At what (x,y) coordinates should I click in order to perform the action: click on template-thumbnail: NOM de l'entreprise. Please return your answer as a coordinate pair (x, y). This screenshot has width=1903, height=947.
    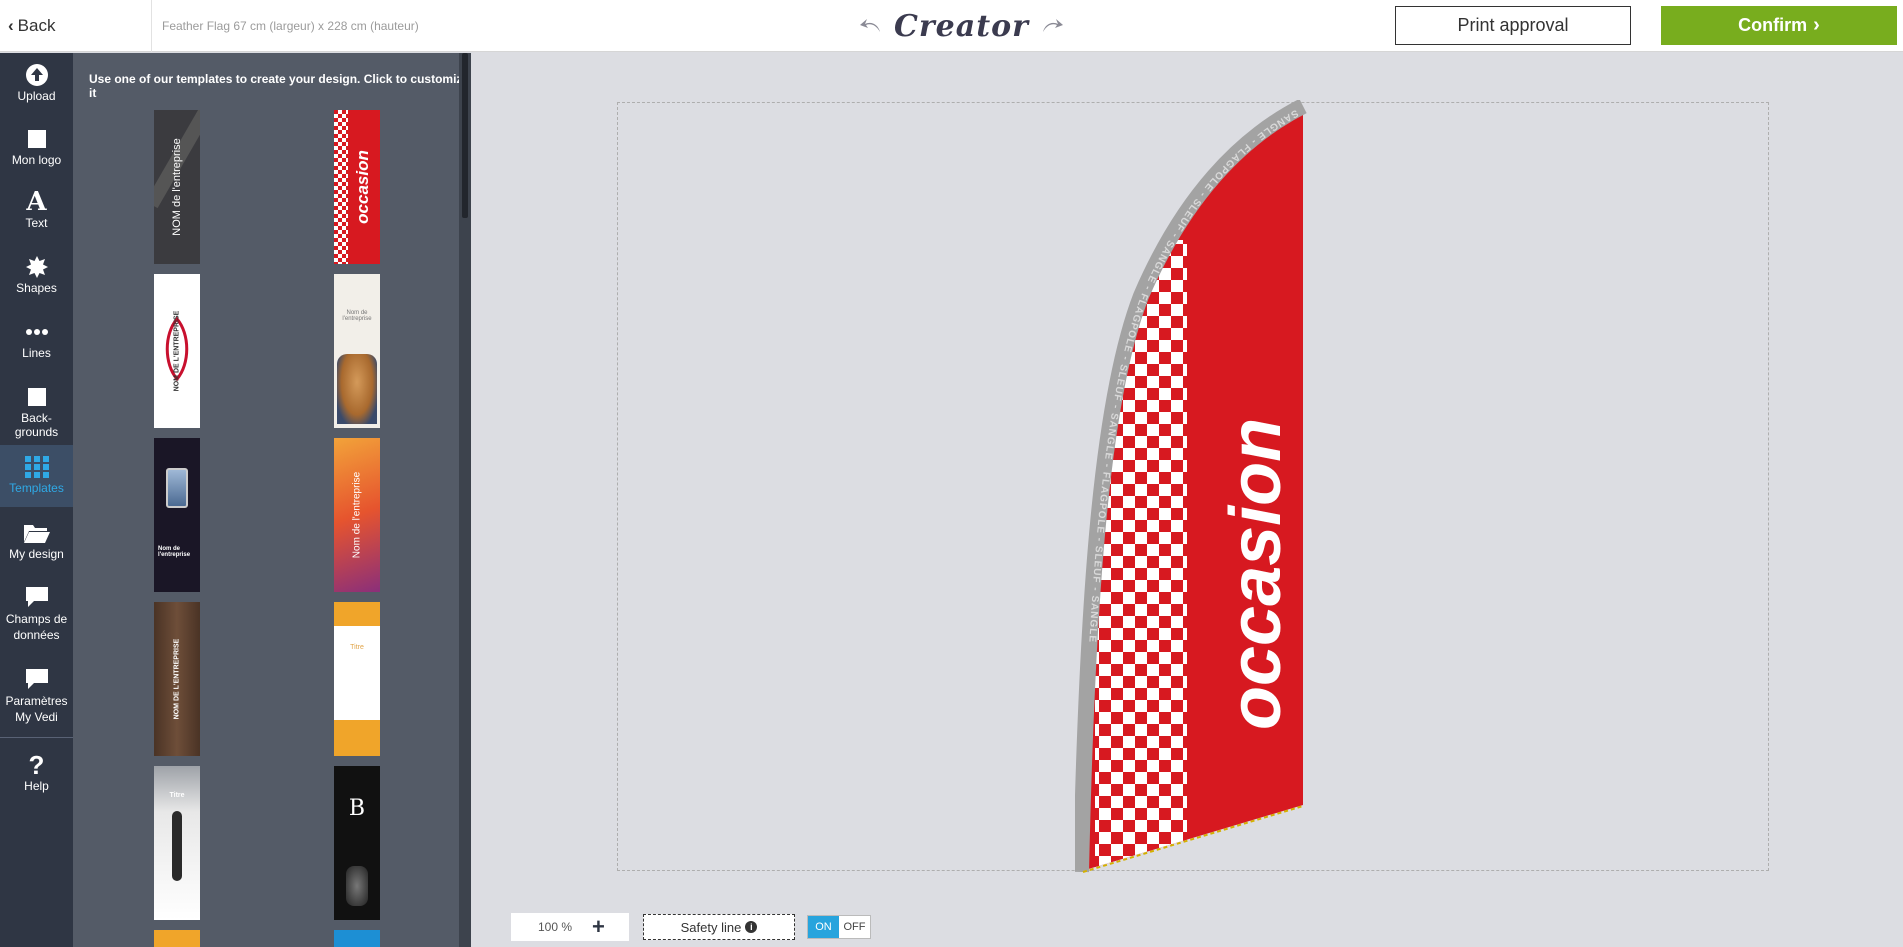
    Looking at the image, I should click on (177, 187).